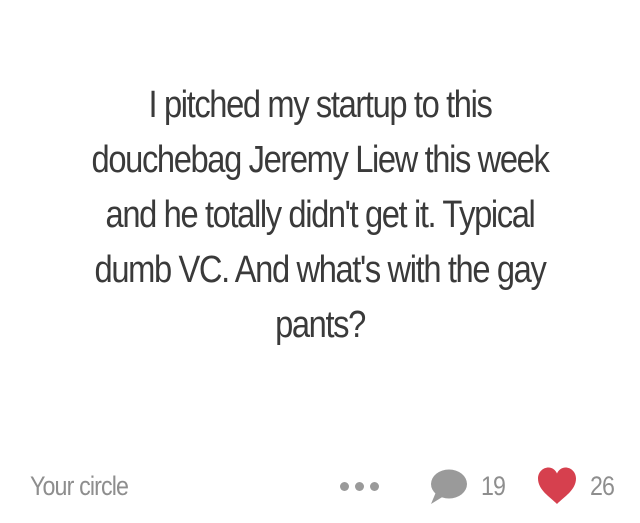  Describe the element at coordinates (79, 486) in the screenshot. I see `circle-label: Your circle` at that location.